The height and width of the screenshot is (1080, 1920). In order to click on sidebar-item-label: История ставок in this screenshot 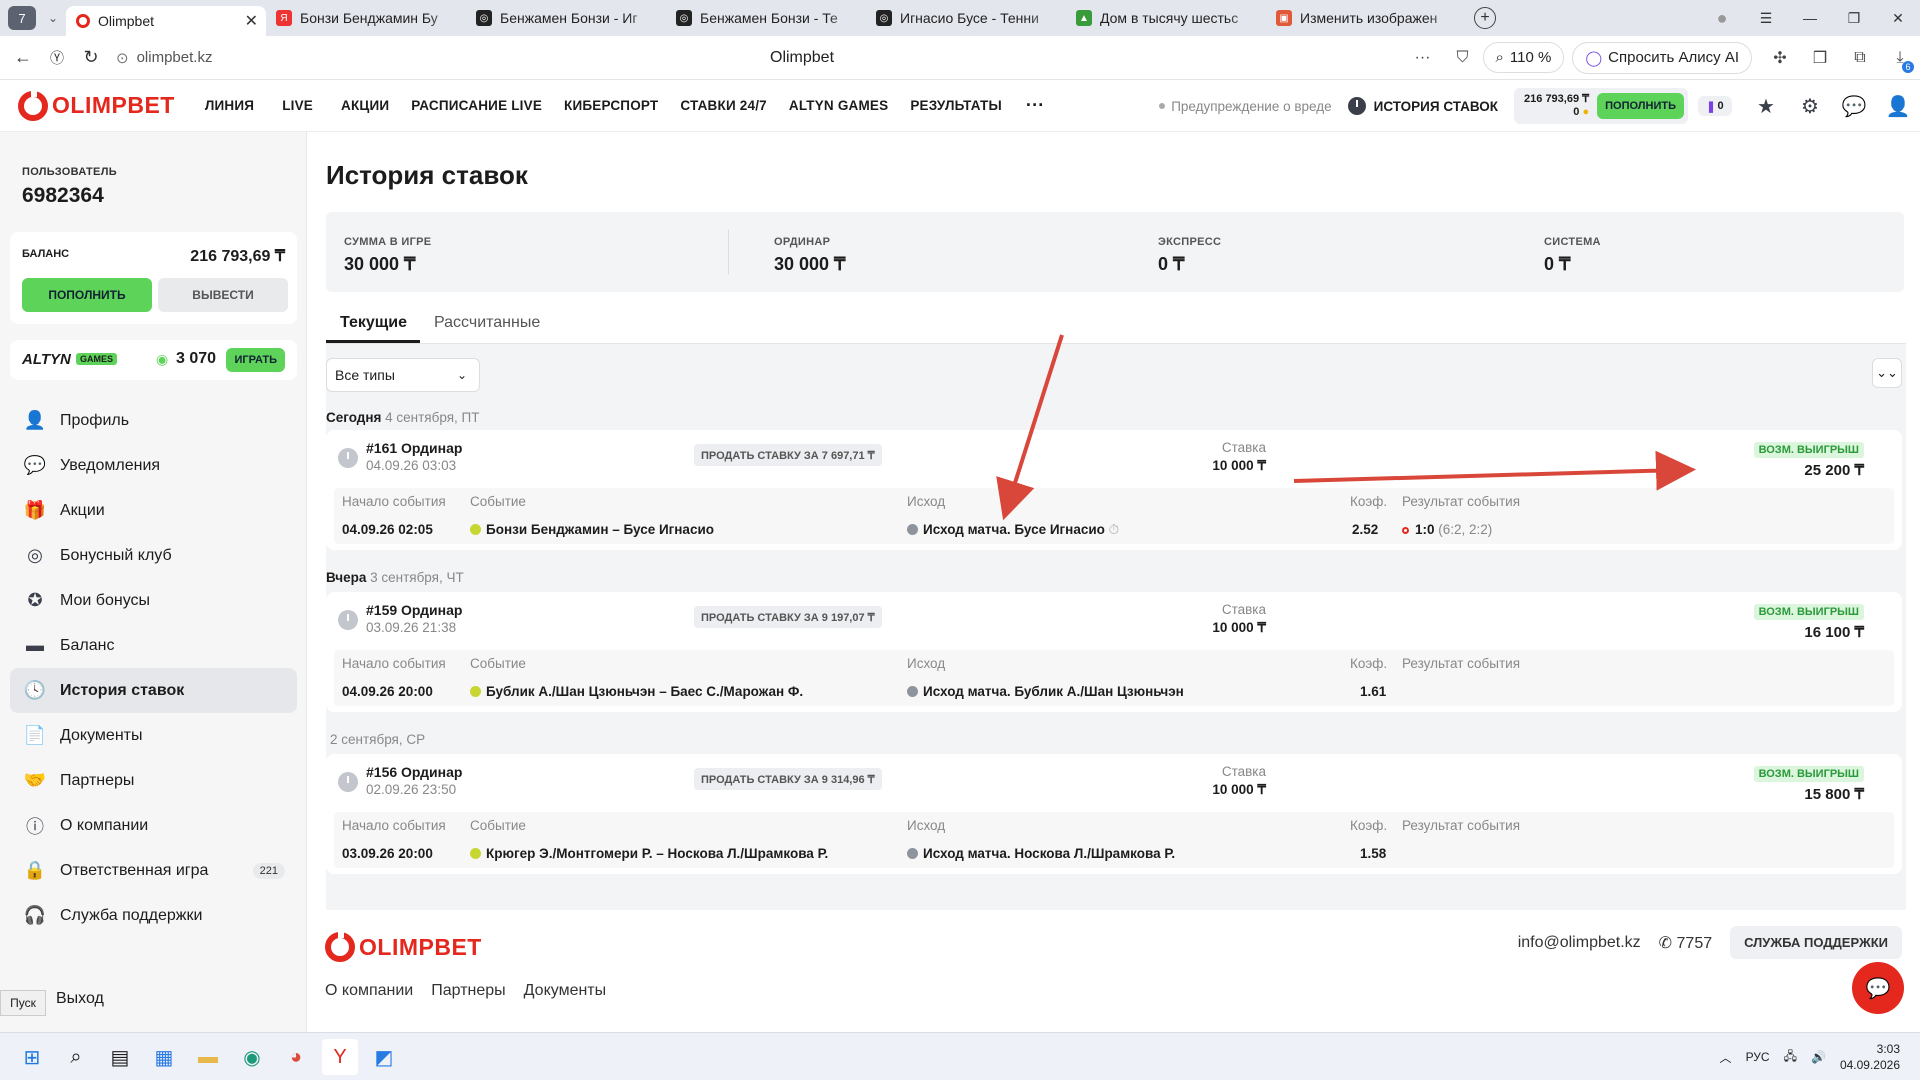, I will do `click(122, 690)`.